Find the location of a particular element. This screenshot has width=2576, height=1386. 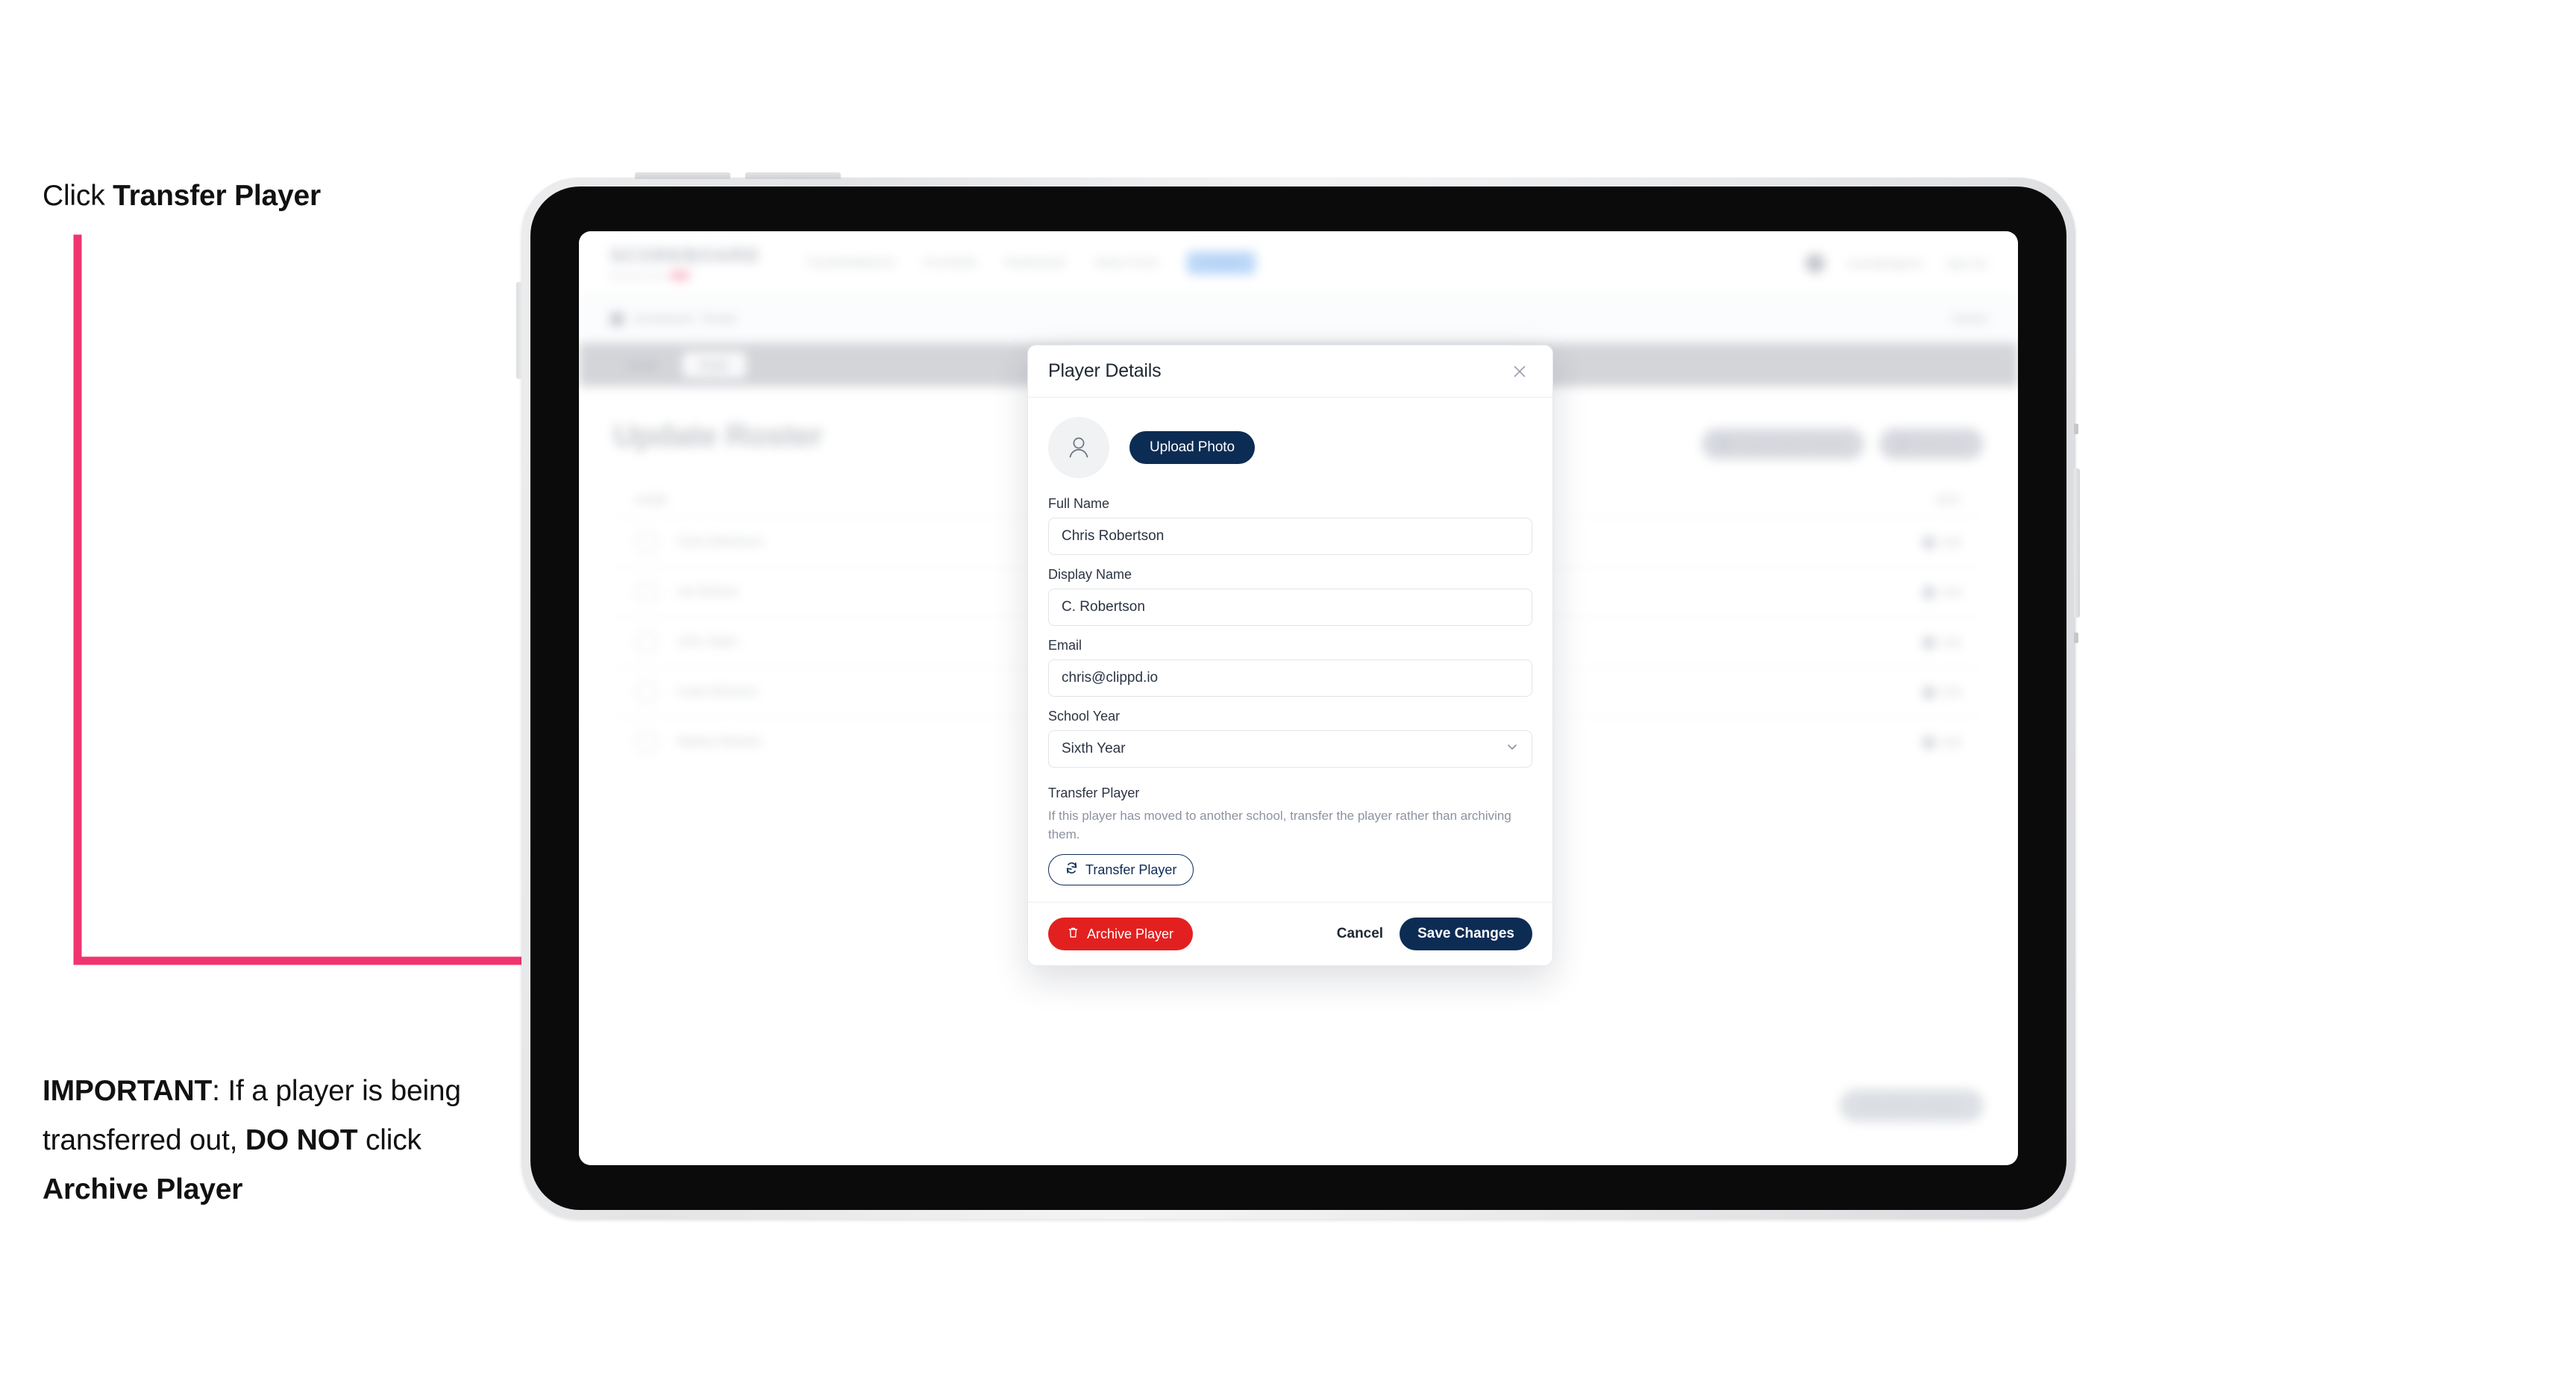

annotation-click-transfer-player: Click Transfer Player is located at coordinates (182, 196).